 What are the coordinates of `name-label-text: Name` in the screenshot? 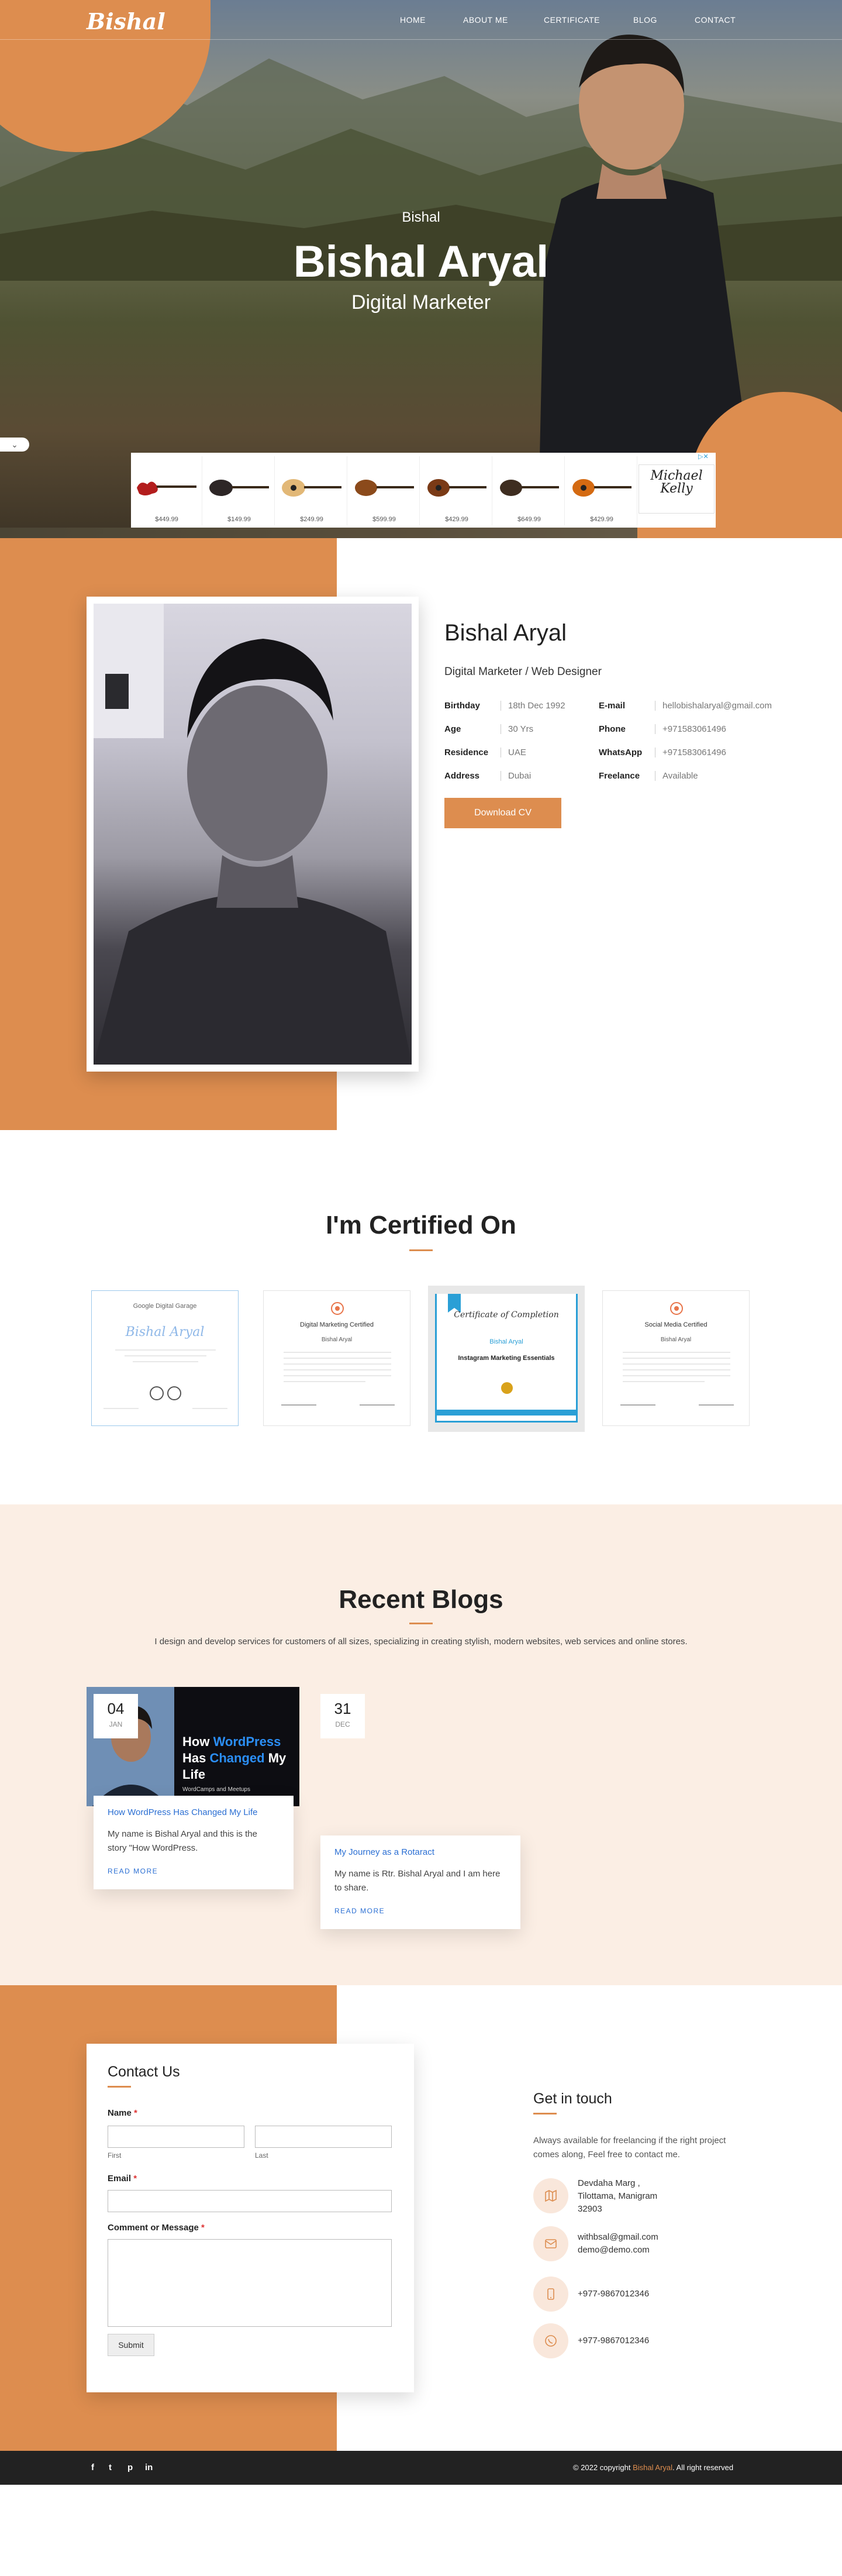 It's located at (120, 2113).